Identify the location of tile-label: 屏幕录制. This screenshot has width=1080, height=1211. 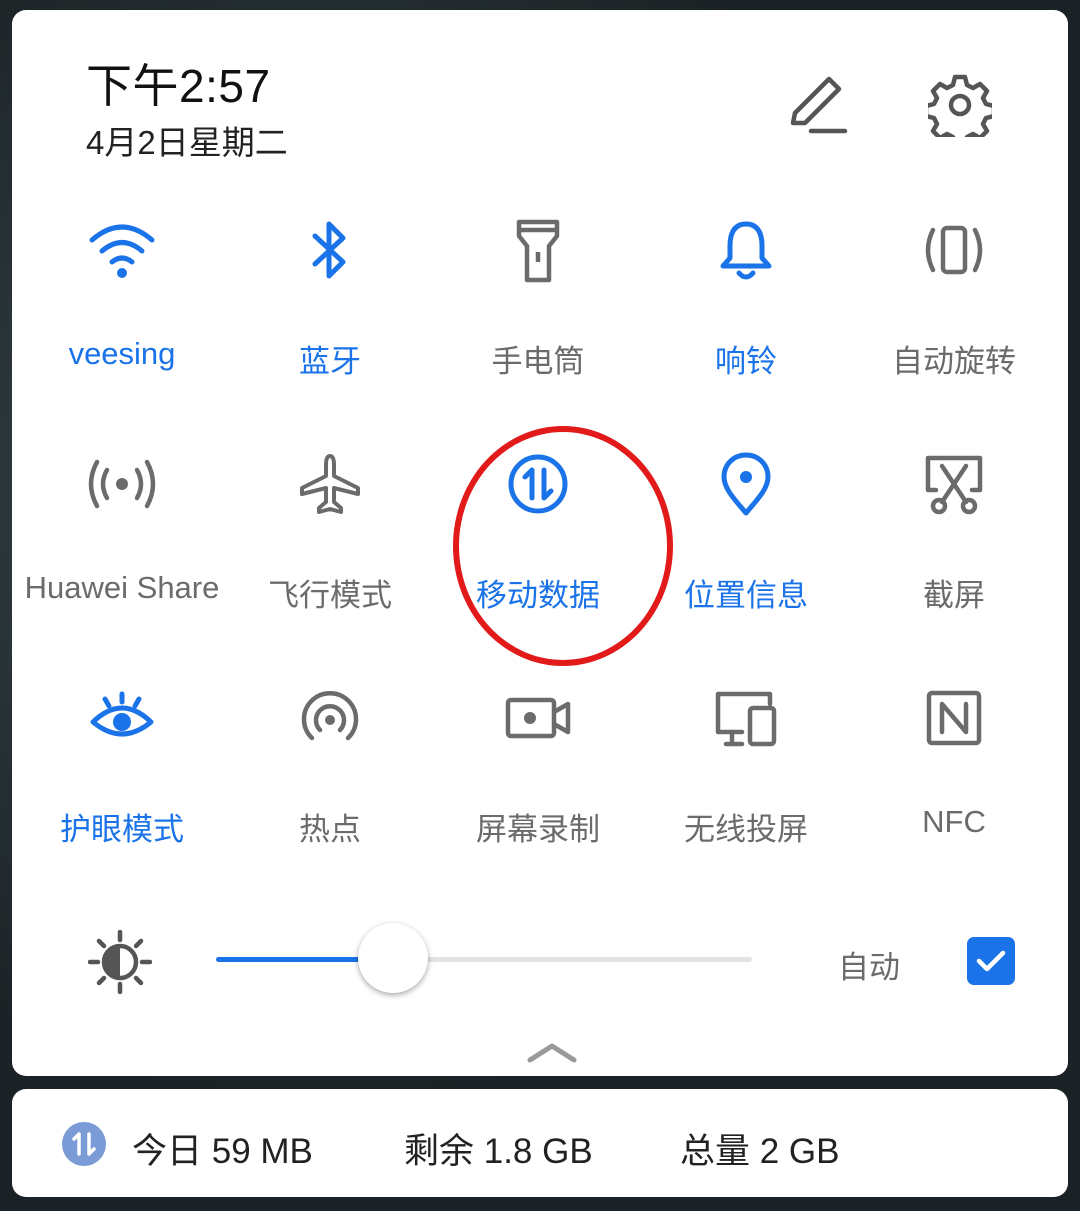
(538, 829).